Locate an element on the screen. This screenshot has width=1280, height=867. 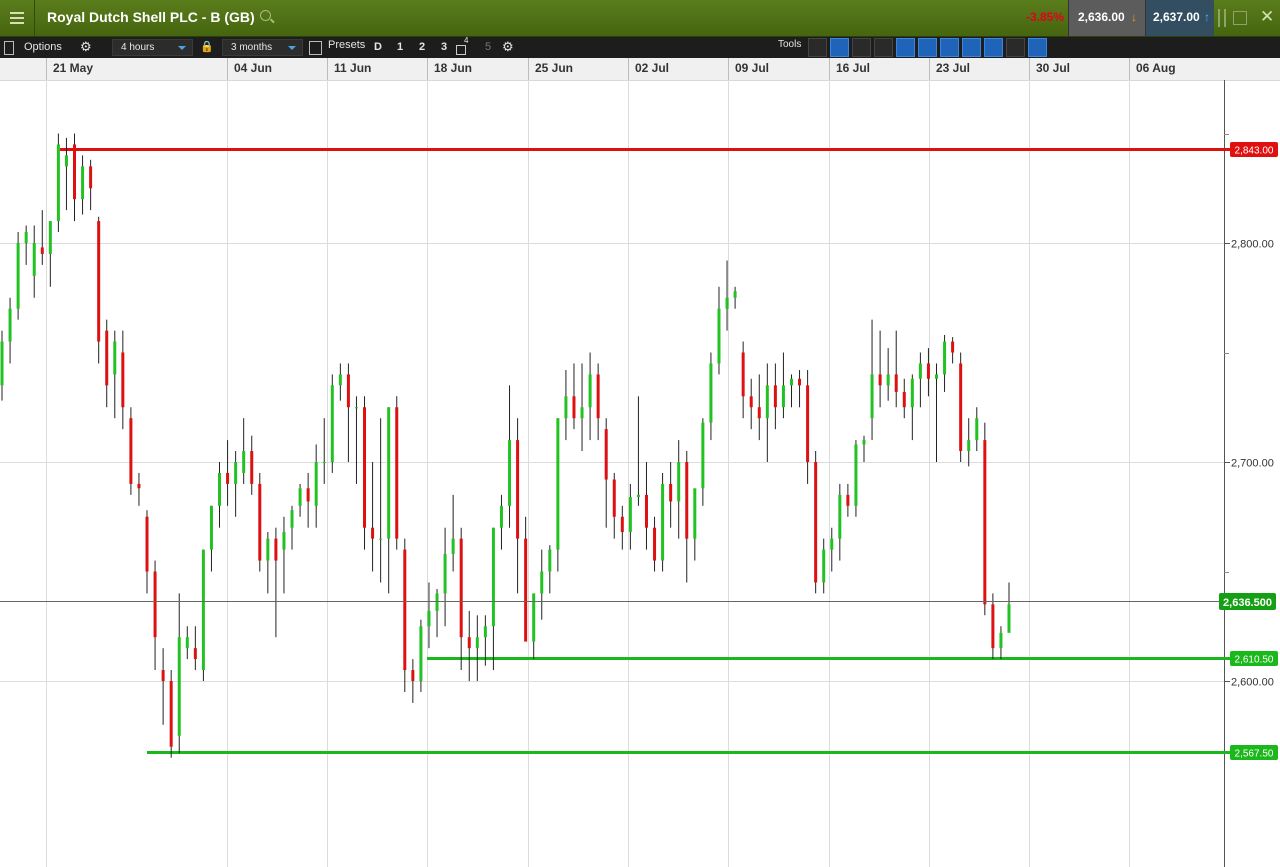
tool-settings-icon is located at coordinates (1037, 47).